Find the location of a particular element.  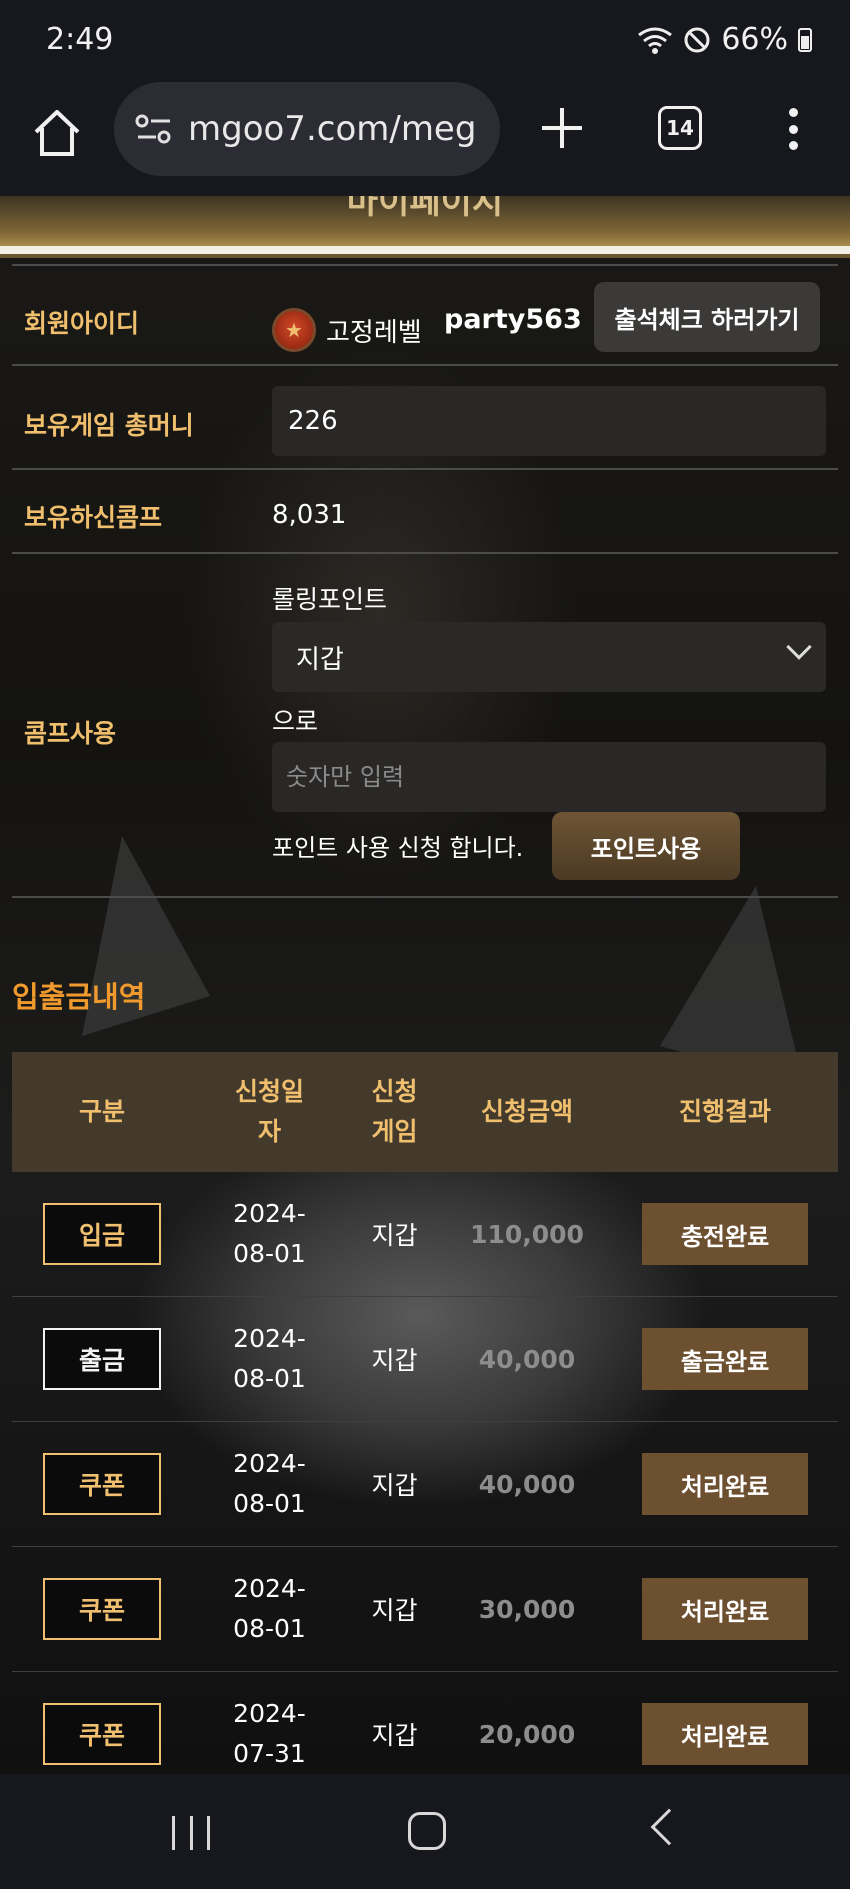

header-date-line1: 신청일 is located at coordinates (269, 1091).